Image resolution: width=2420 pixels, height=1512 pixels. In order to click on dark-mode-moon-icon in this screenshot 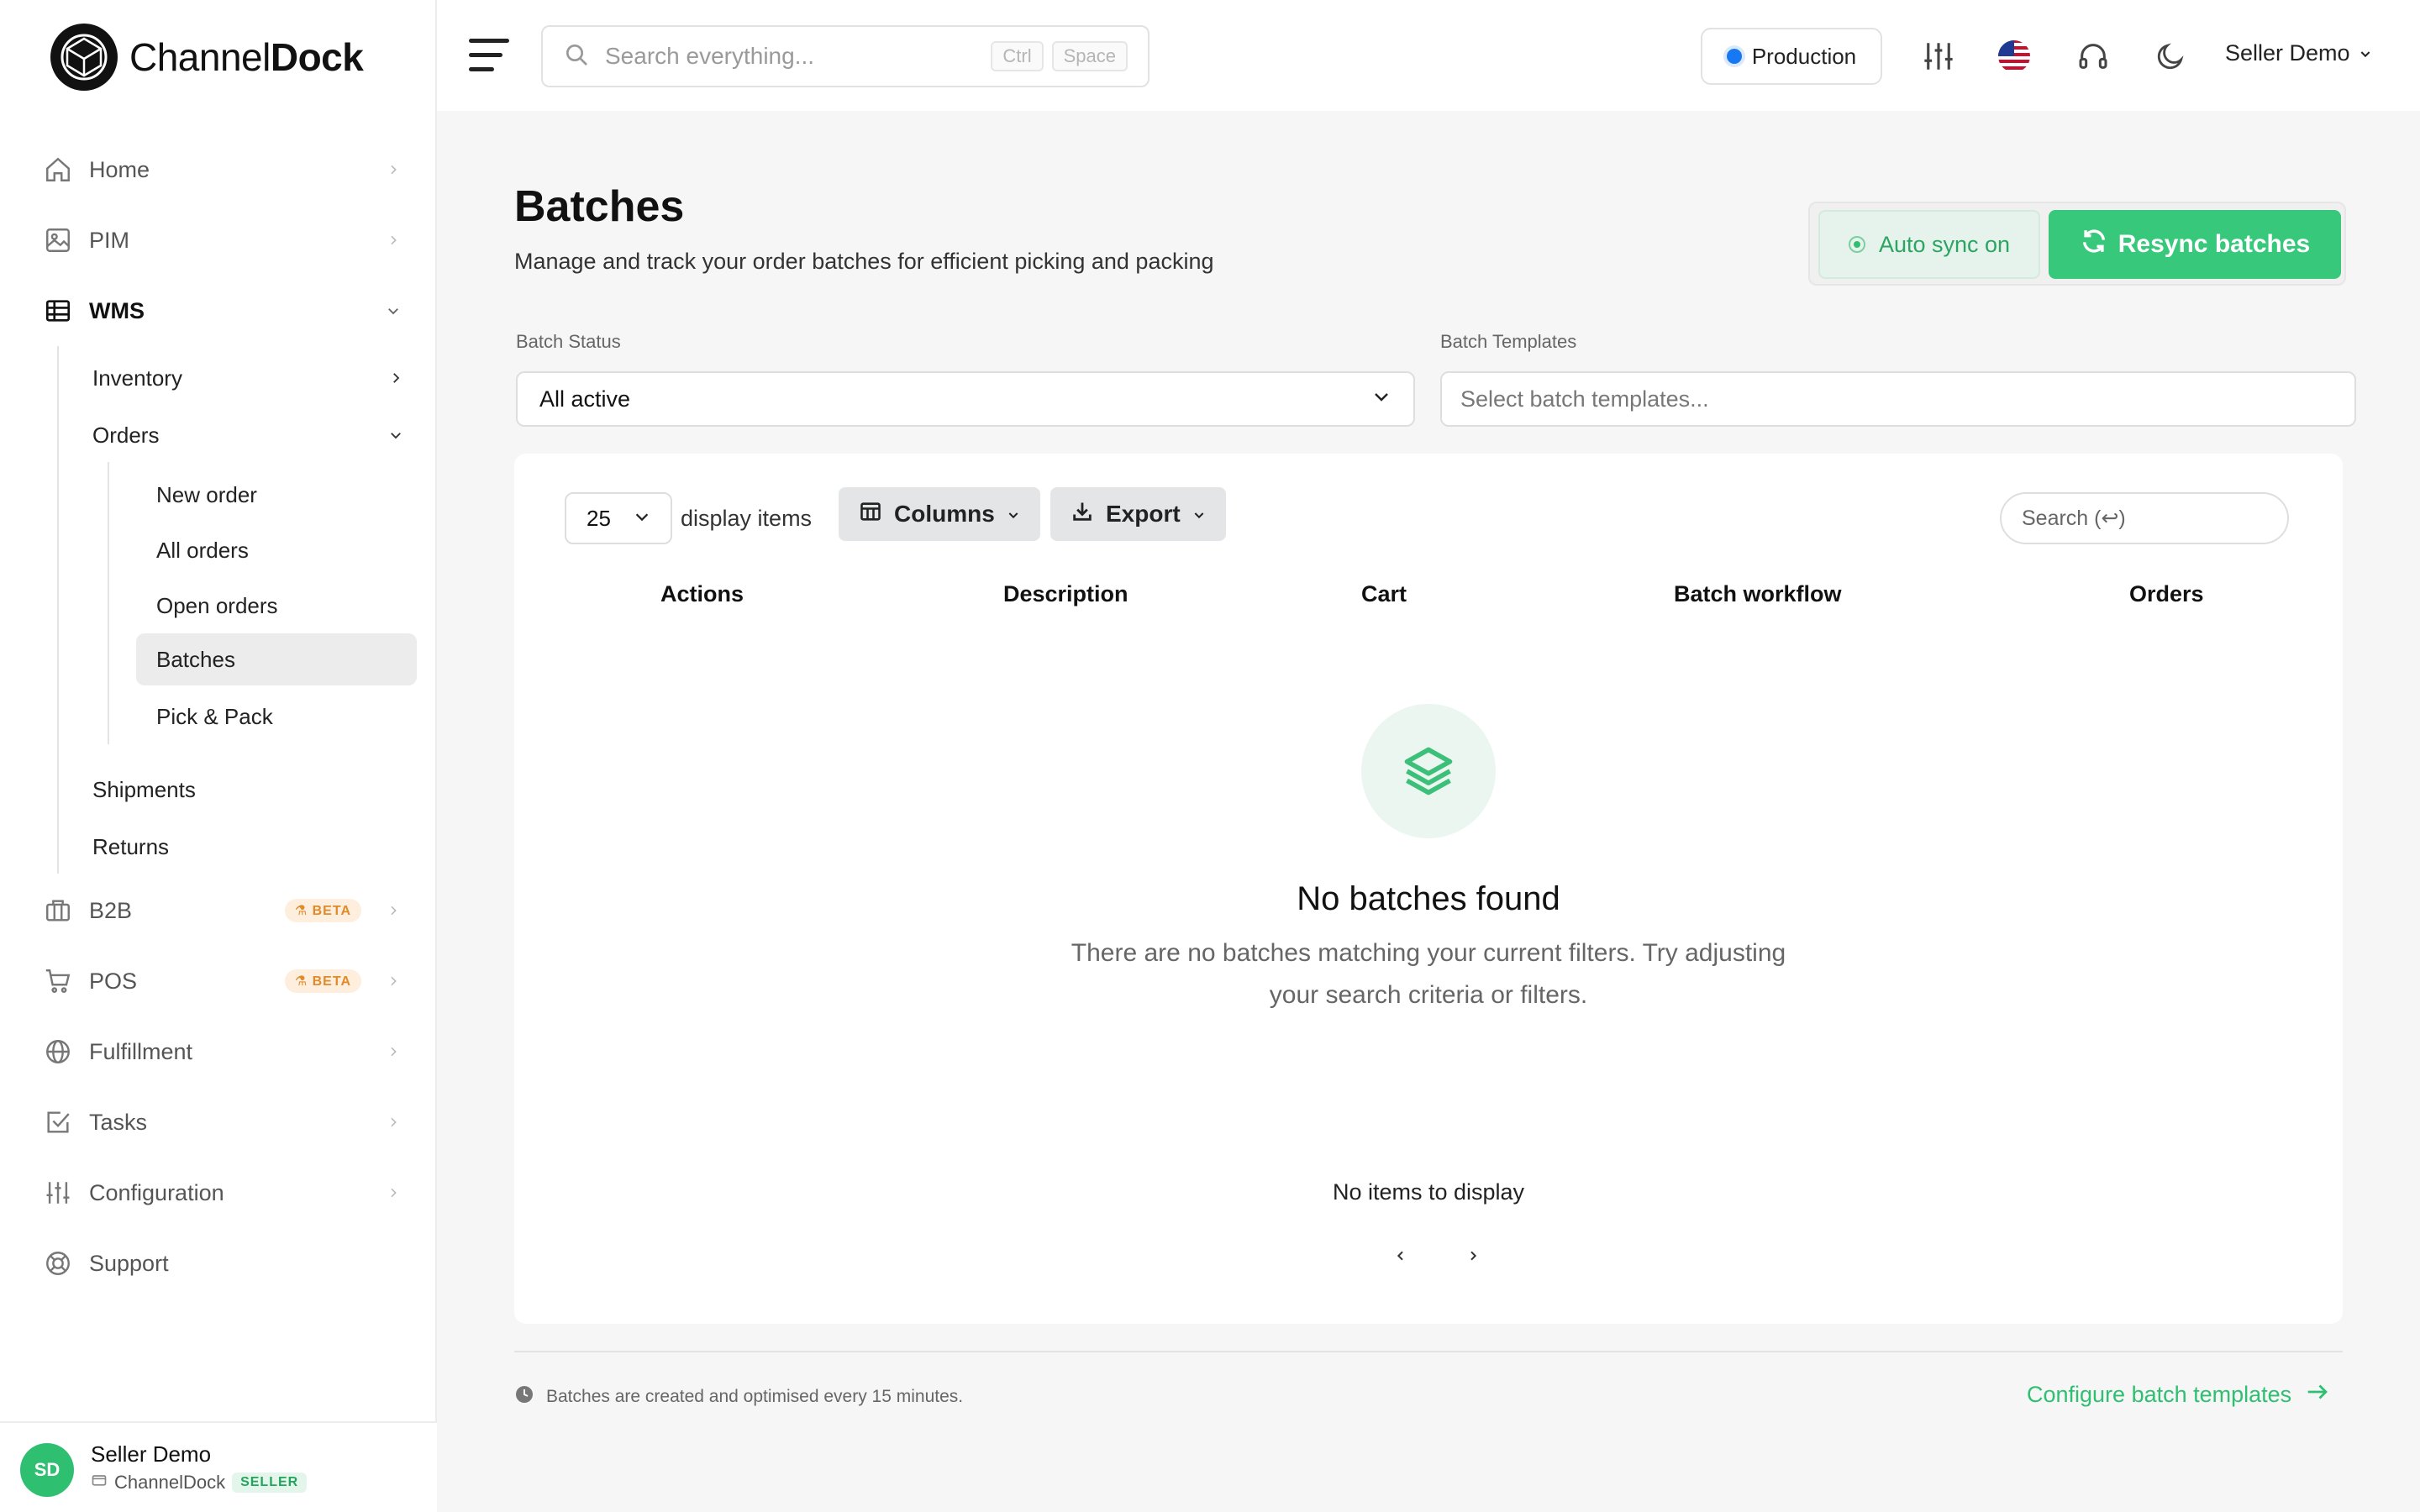, I will do `click(2170, 56)`.